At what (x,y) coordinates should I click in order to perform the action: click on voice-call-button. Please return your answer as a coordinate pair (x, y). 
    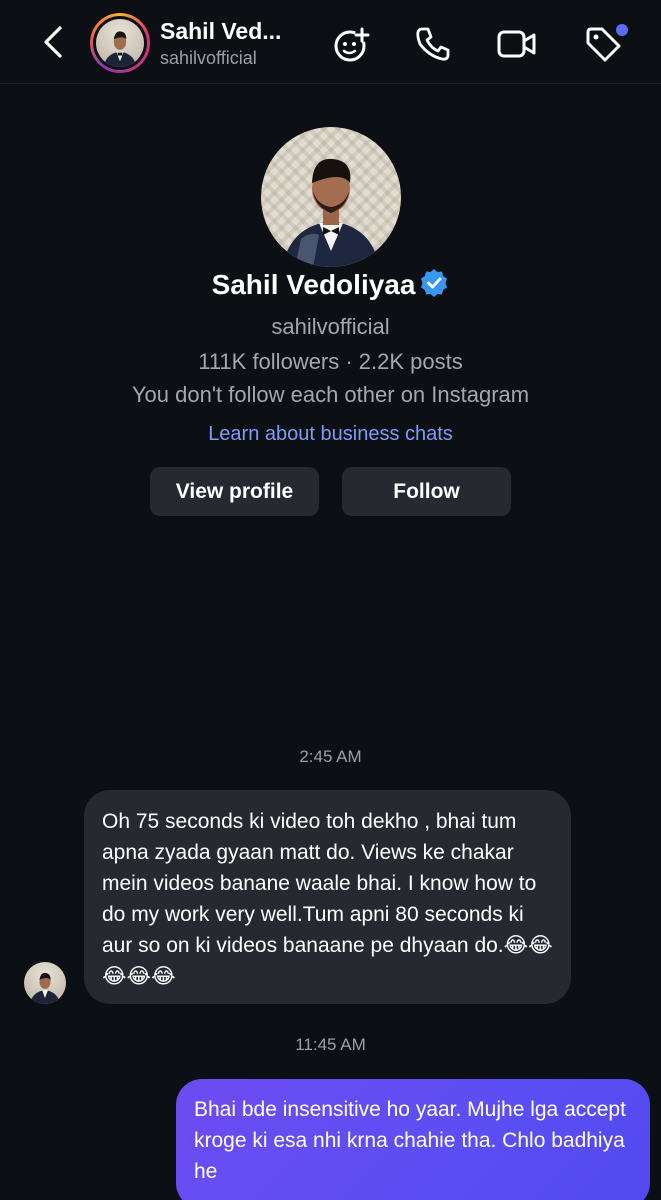
    Looking at the image, I should click on (433, 44).